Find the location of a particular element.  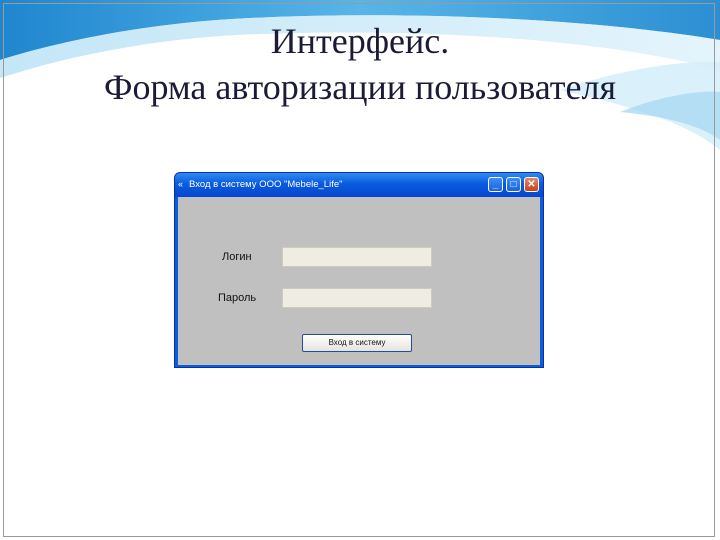

maximize-icon: □ is located at coordinates (513, 184).